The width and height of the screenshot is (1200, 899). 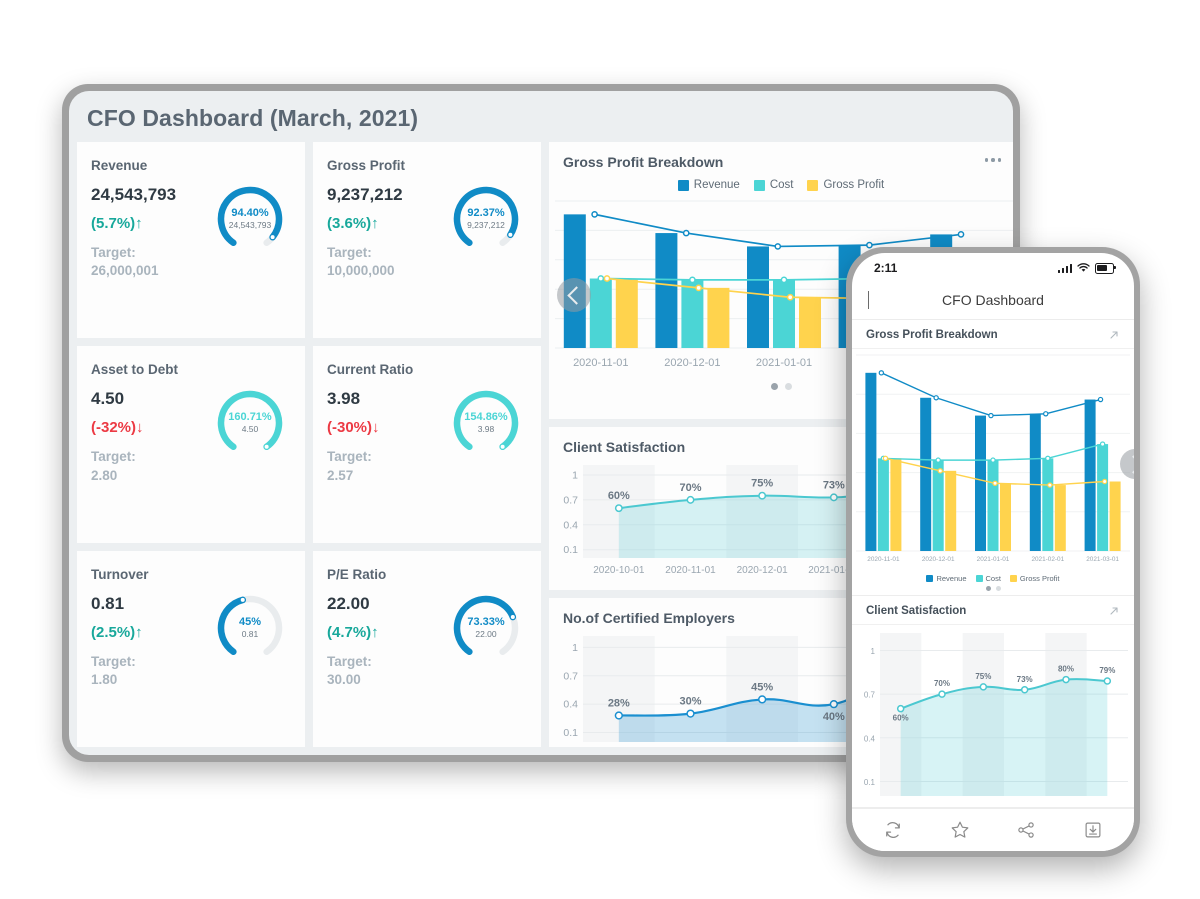 I want to click on kpi-target: Target: 2.57, so click(x=387, y=466).